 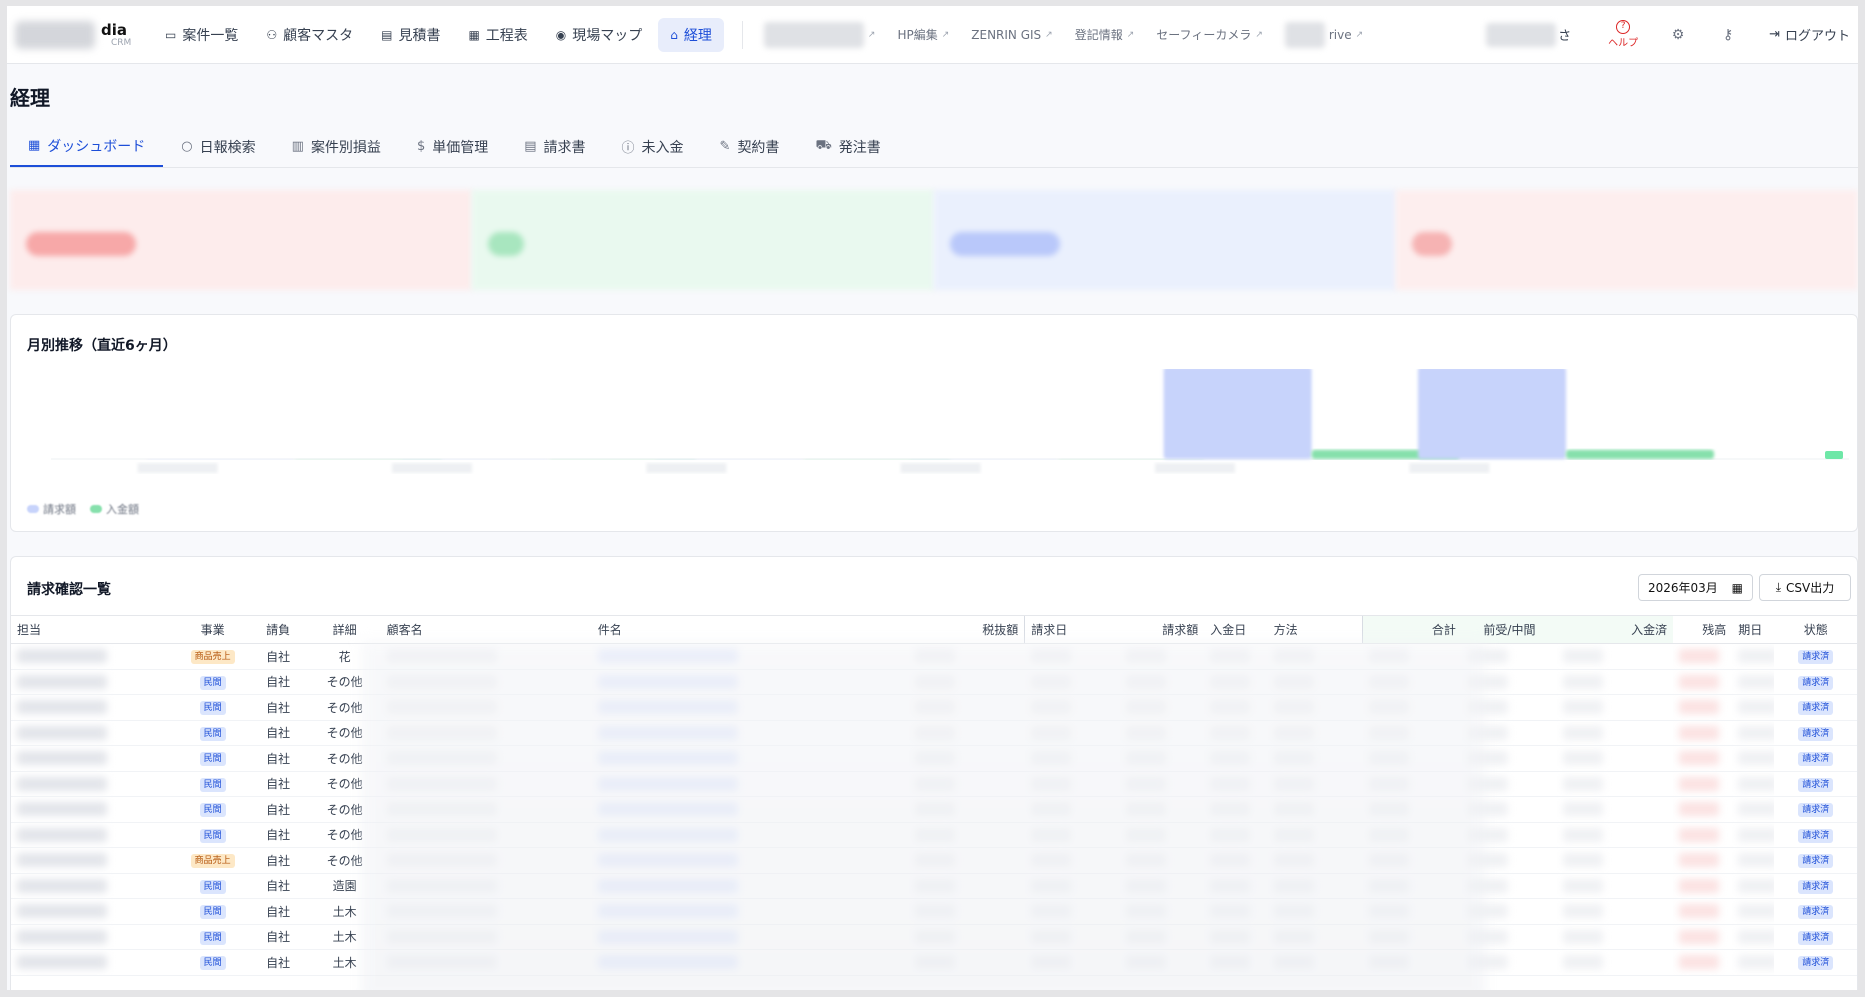 I want to click on column-header-12: 前受/中間, so click(x=1509, y=629).